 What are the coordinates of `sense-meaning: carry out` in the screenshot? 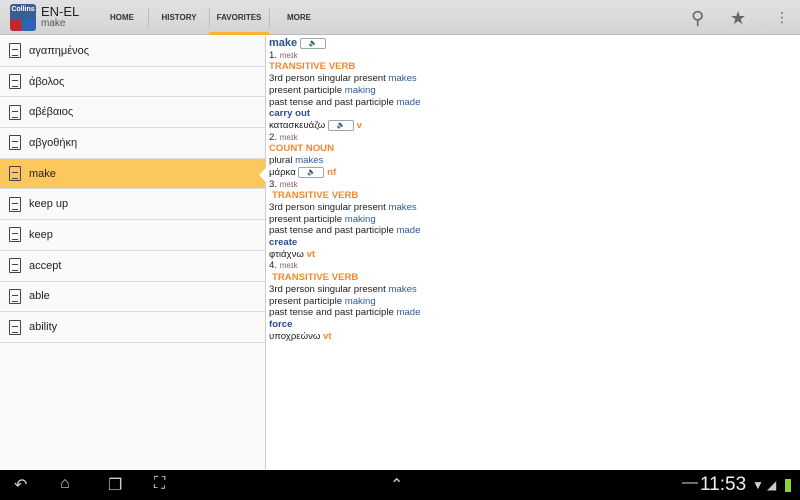 It's located at (290, 114).